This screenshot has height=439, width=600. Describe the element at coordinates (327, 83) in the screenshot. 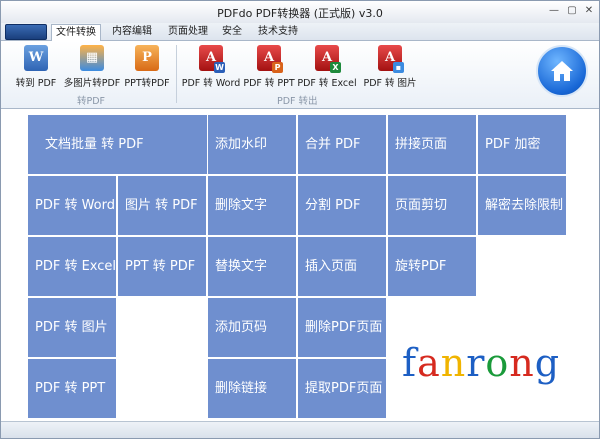

I see `pdf-to-excel-label: PDF 转 Excel` at that location.